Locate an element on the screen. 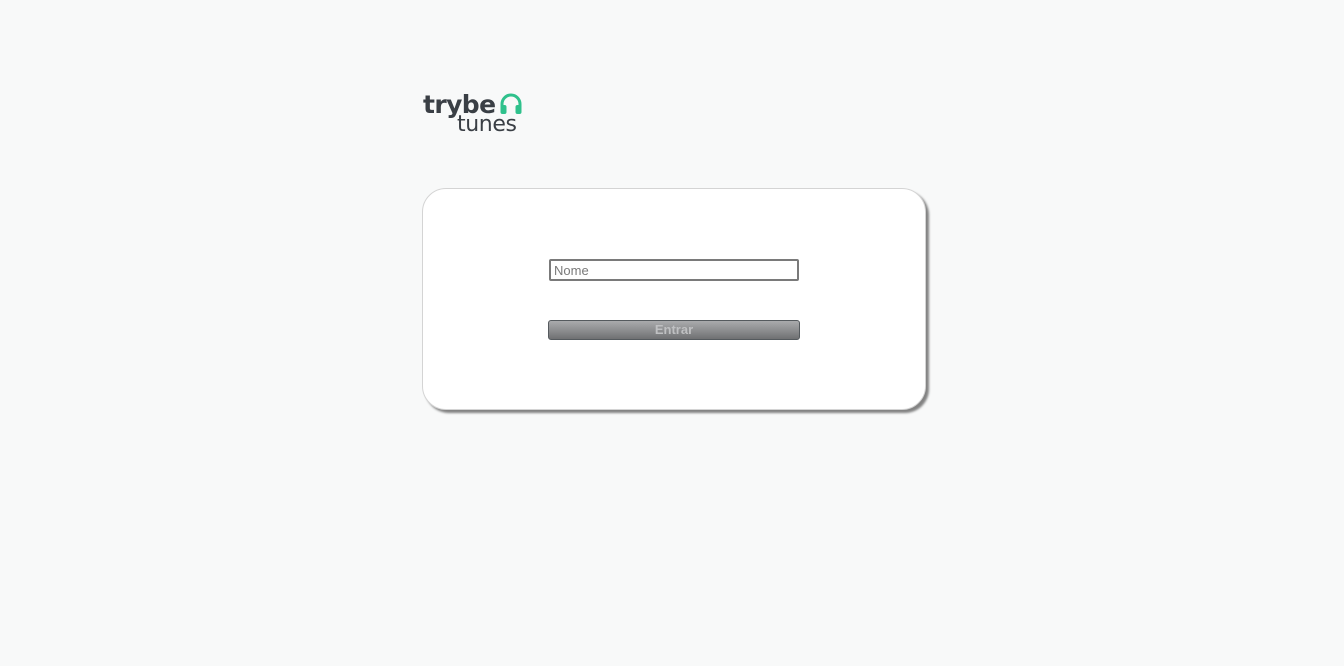 Image resolution: width=1344 pixels, height=666 pixels. name-input is located at coordinates (674, 270).